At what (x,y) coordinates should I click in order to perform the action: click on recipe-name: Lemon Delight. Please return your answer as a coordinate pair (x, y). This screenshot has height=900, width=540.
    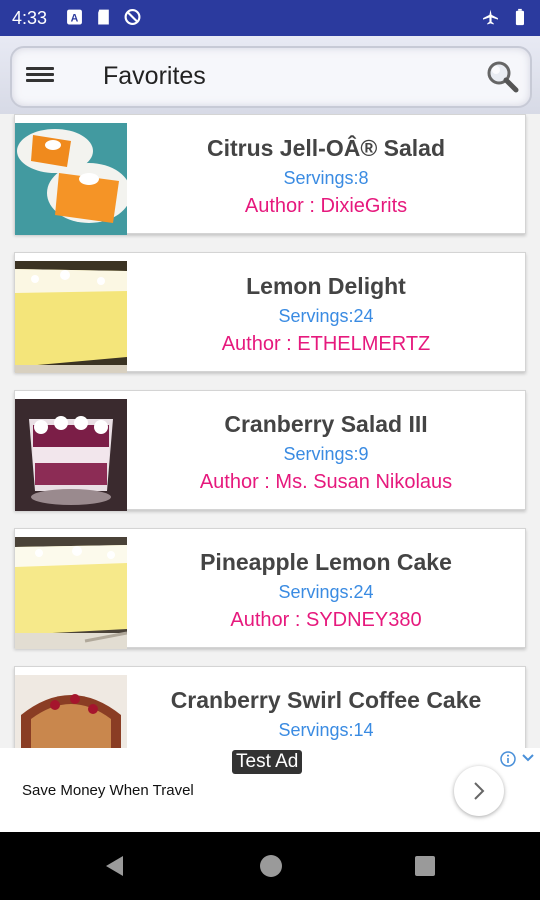
    Looking at the image, I should click on (326, 286).